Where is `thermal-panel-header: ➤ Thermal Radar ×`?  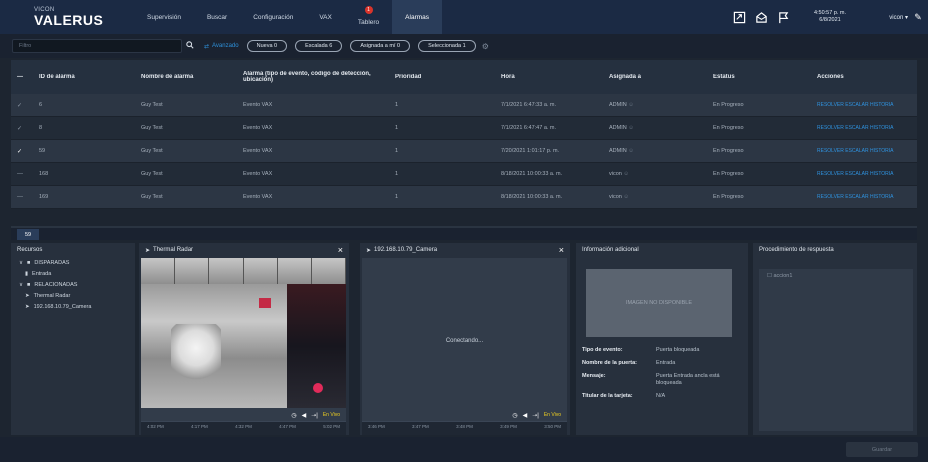 thermal-panel-header: ➤ Thermal Radar × is located at coordinates (244, 250).